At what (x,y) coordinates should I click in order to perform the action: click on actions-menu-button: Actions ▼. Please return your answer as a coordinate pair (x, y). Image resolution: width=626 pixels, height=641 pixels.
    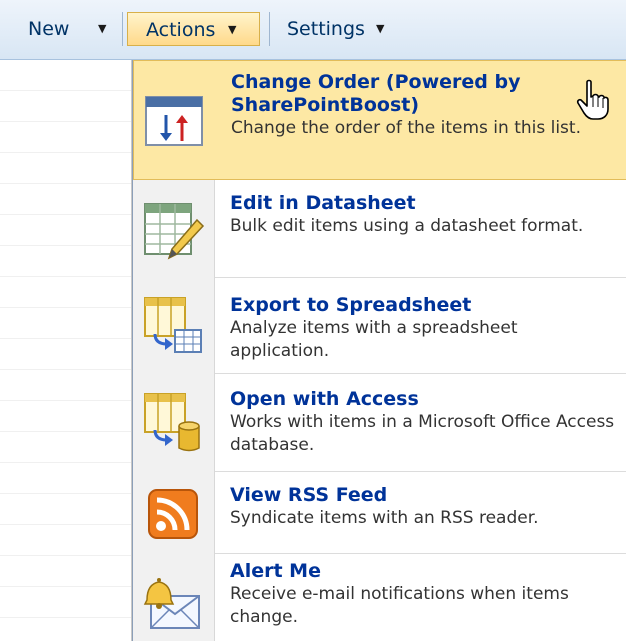
    Looking at the image, I should click on (193, 29).